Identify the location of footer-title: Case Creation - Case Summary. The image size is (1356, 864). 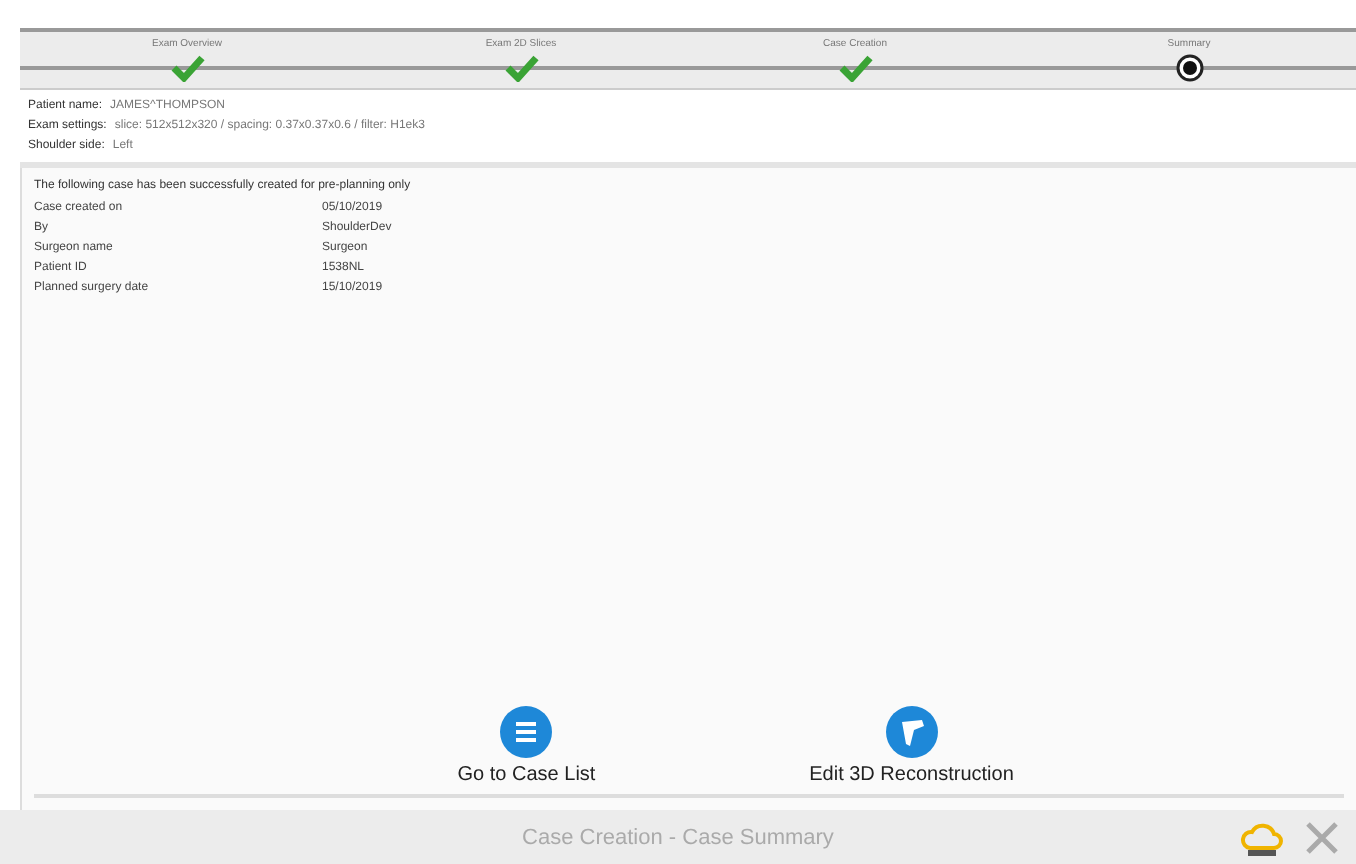
(678, 837).